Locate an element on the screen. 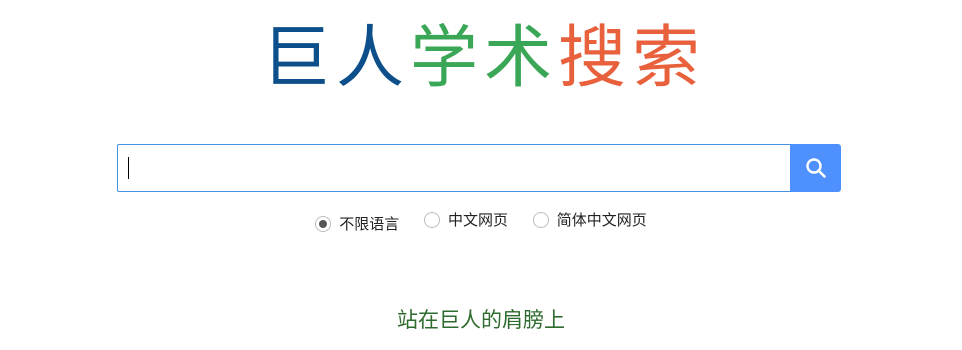 The height and width of the screenshot is (350, 962). language-option-any: 不限语言 is located at coordinates (357, 224).